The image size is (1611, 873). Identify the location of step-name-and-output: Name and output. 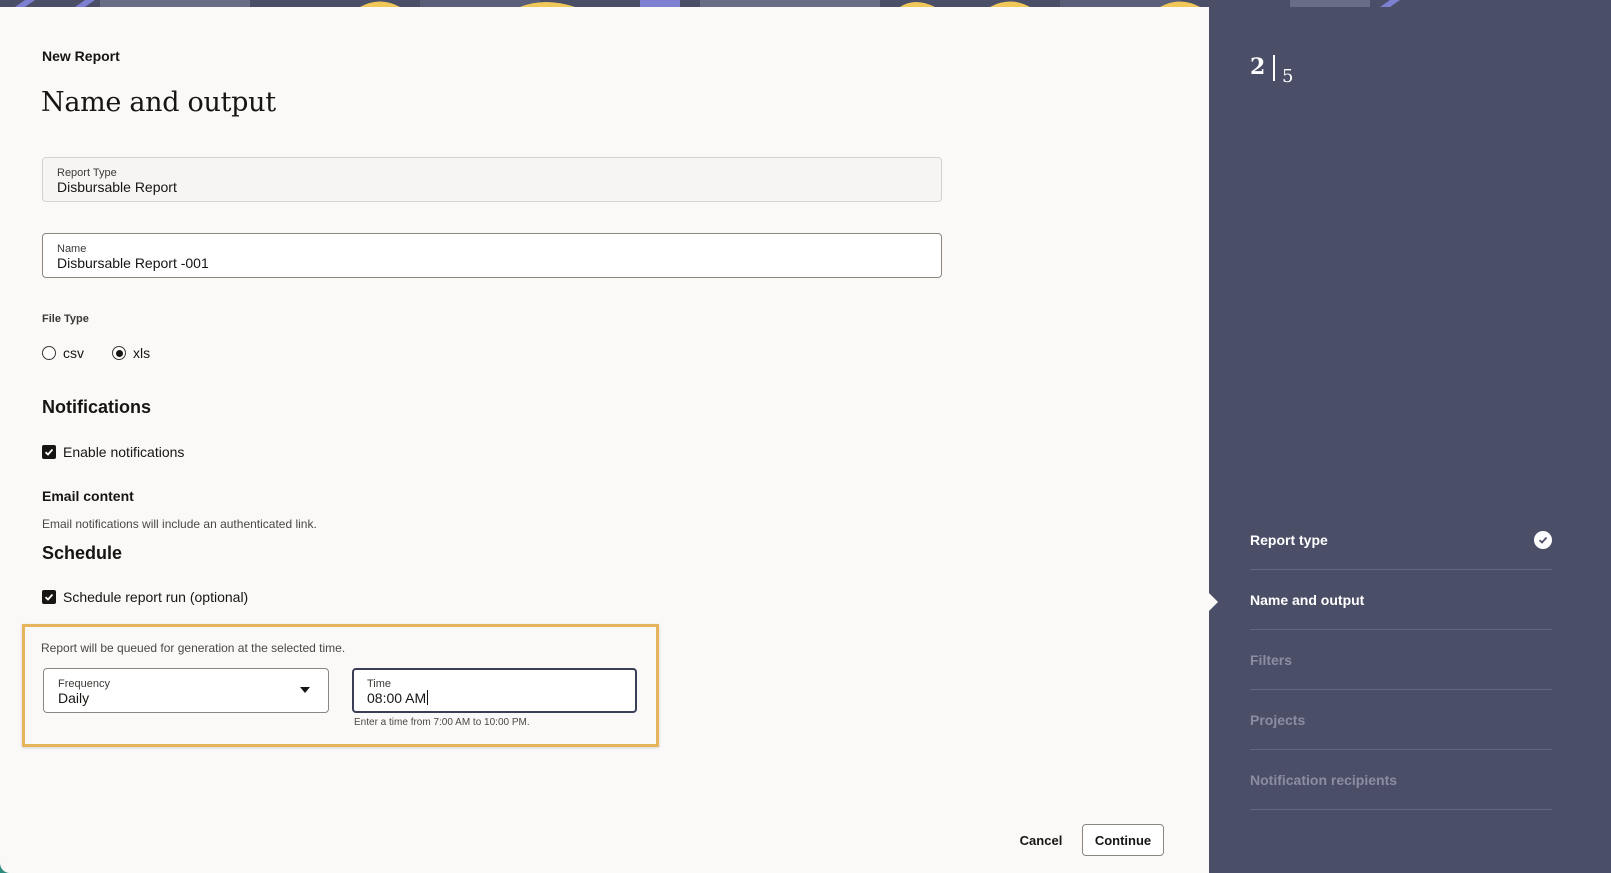
(1401, 600).